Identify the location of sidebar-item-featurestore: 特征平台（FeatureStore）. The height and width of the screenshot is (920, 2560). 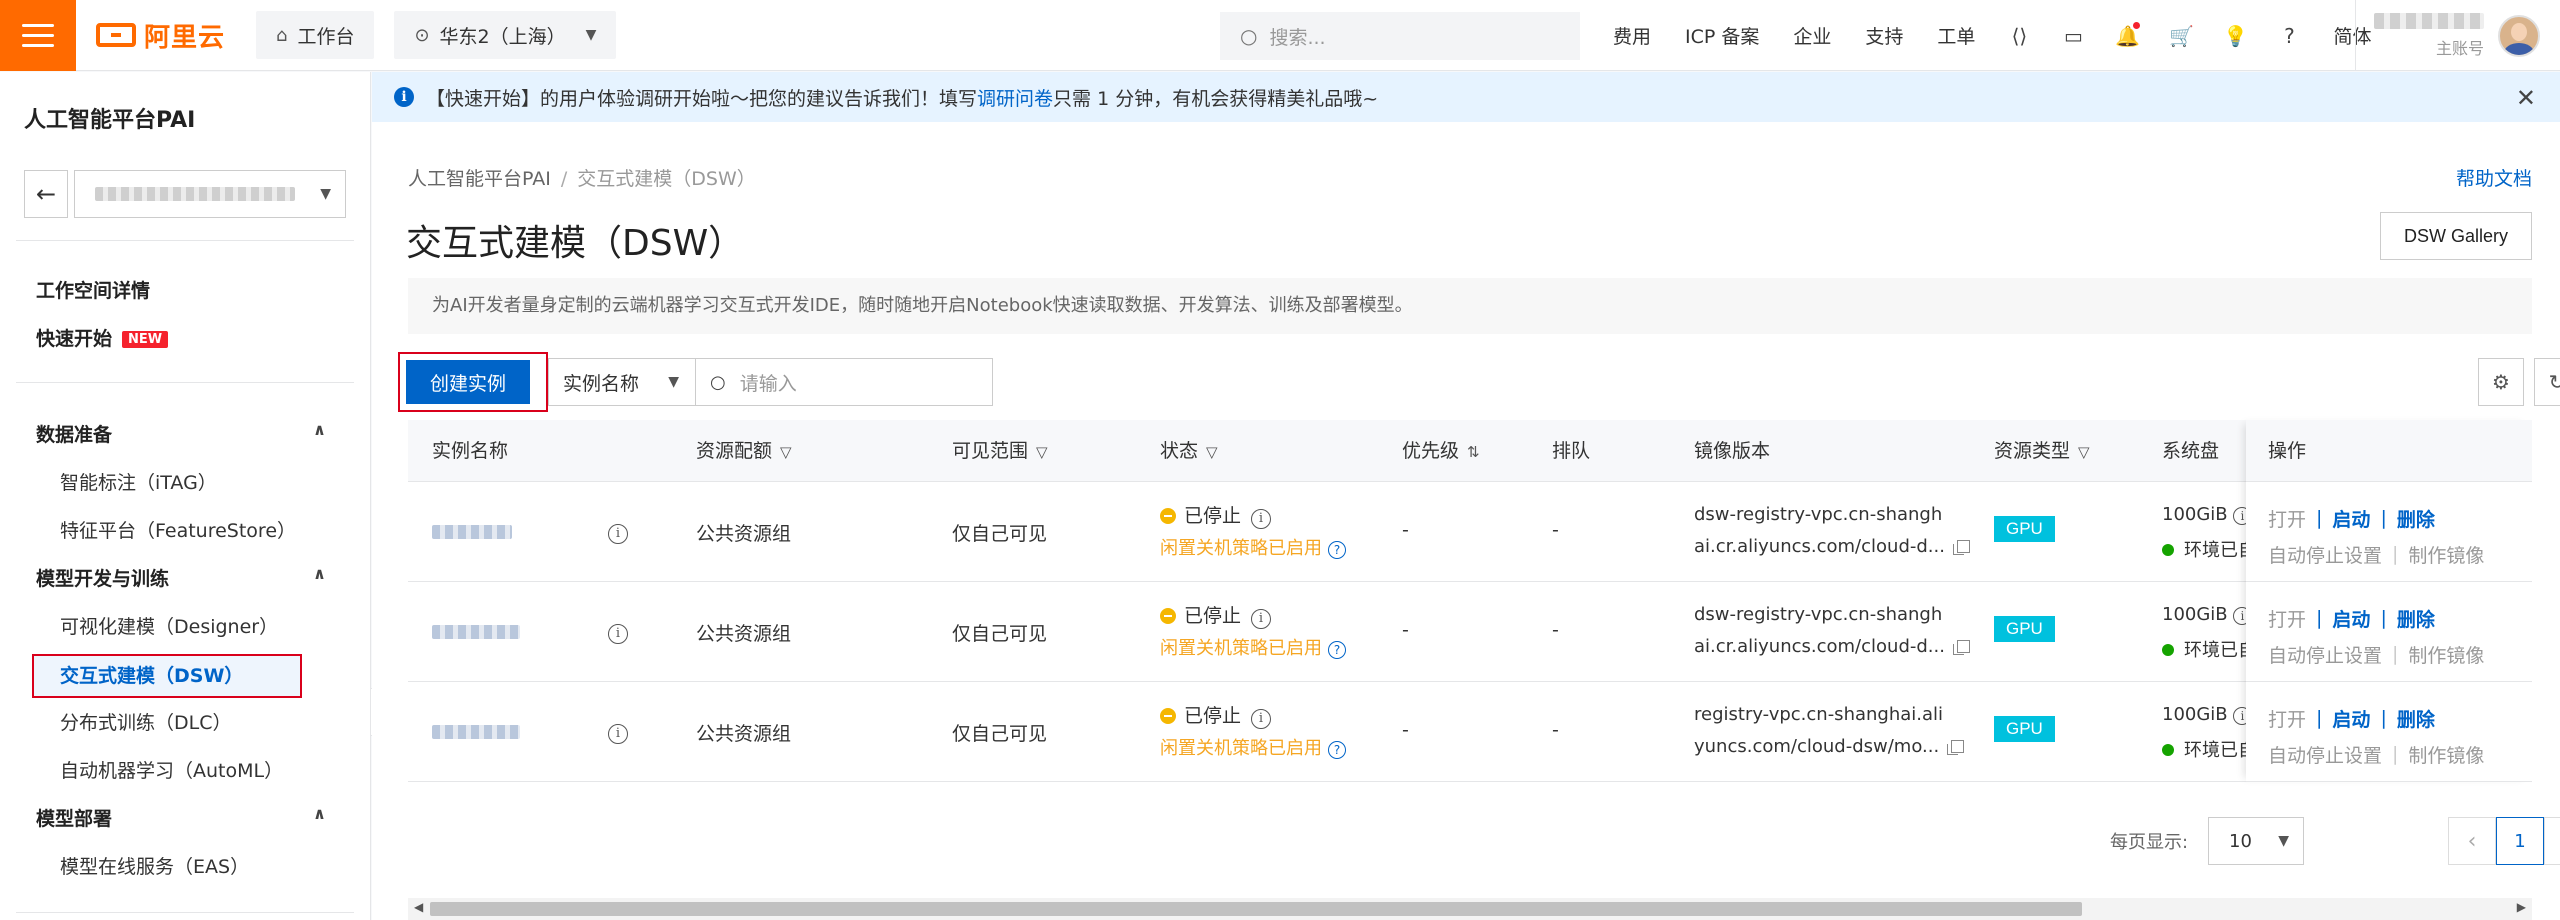
(178, 529).